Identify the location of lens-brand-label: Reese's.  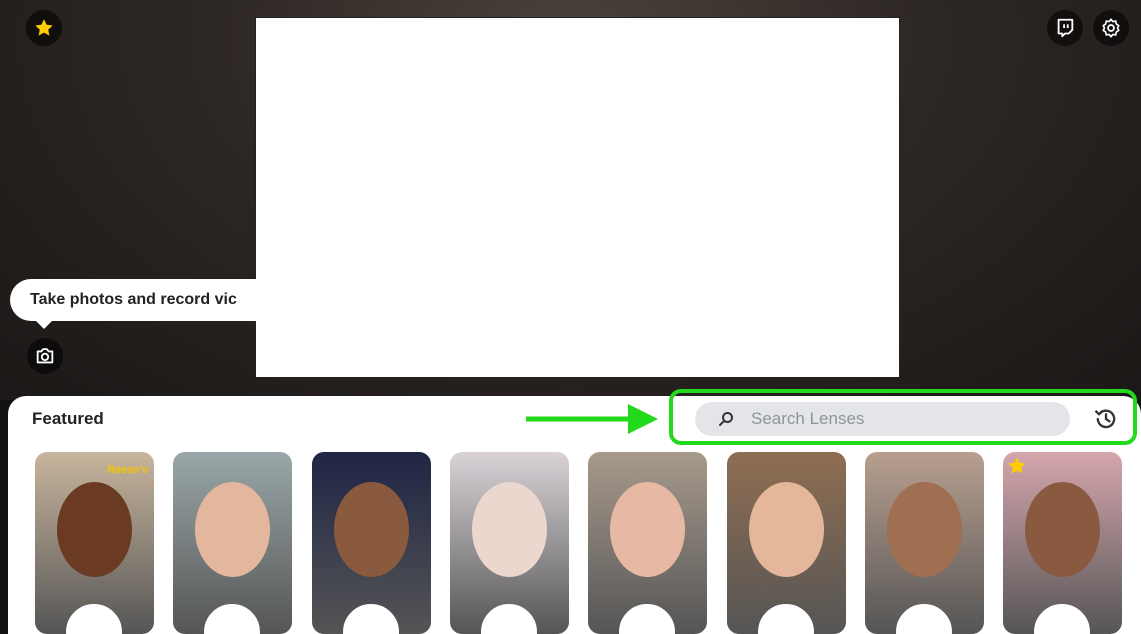
(128, 470).